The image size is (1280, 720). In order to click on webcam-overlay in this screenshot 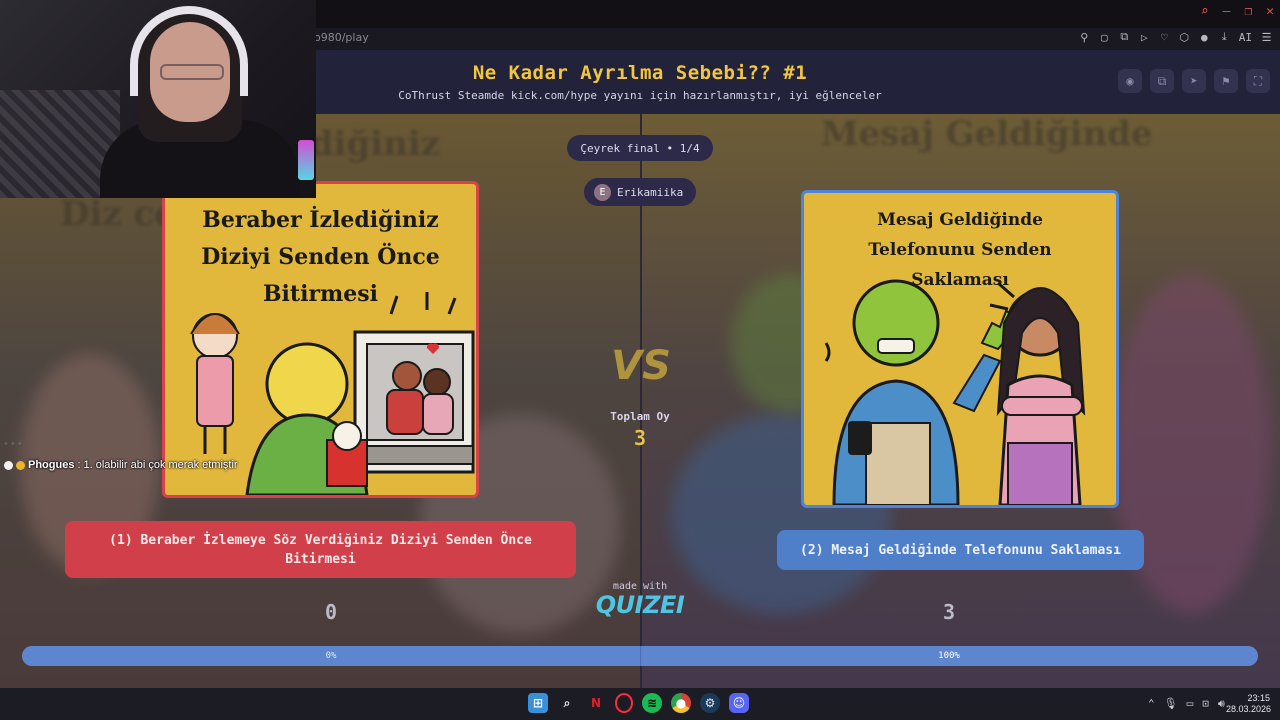, I will do `click(158, 99)`.